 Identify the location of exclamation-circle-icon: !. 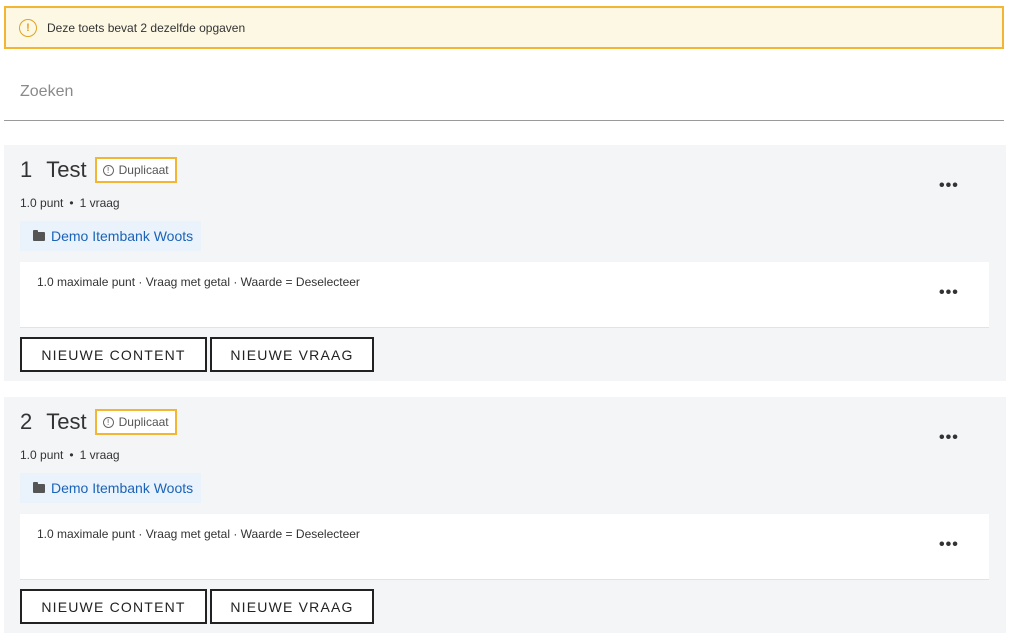
(28, 27).